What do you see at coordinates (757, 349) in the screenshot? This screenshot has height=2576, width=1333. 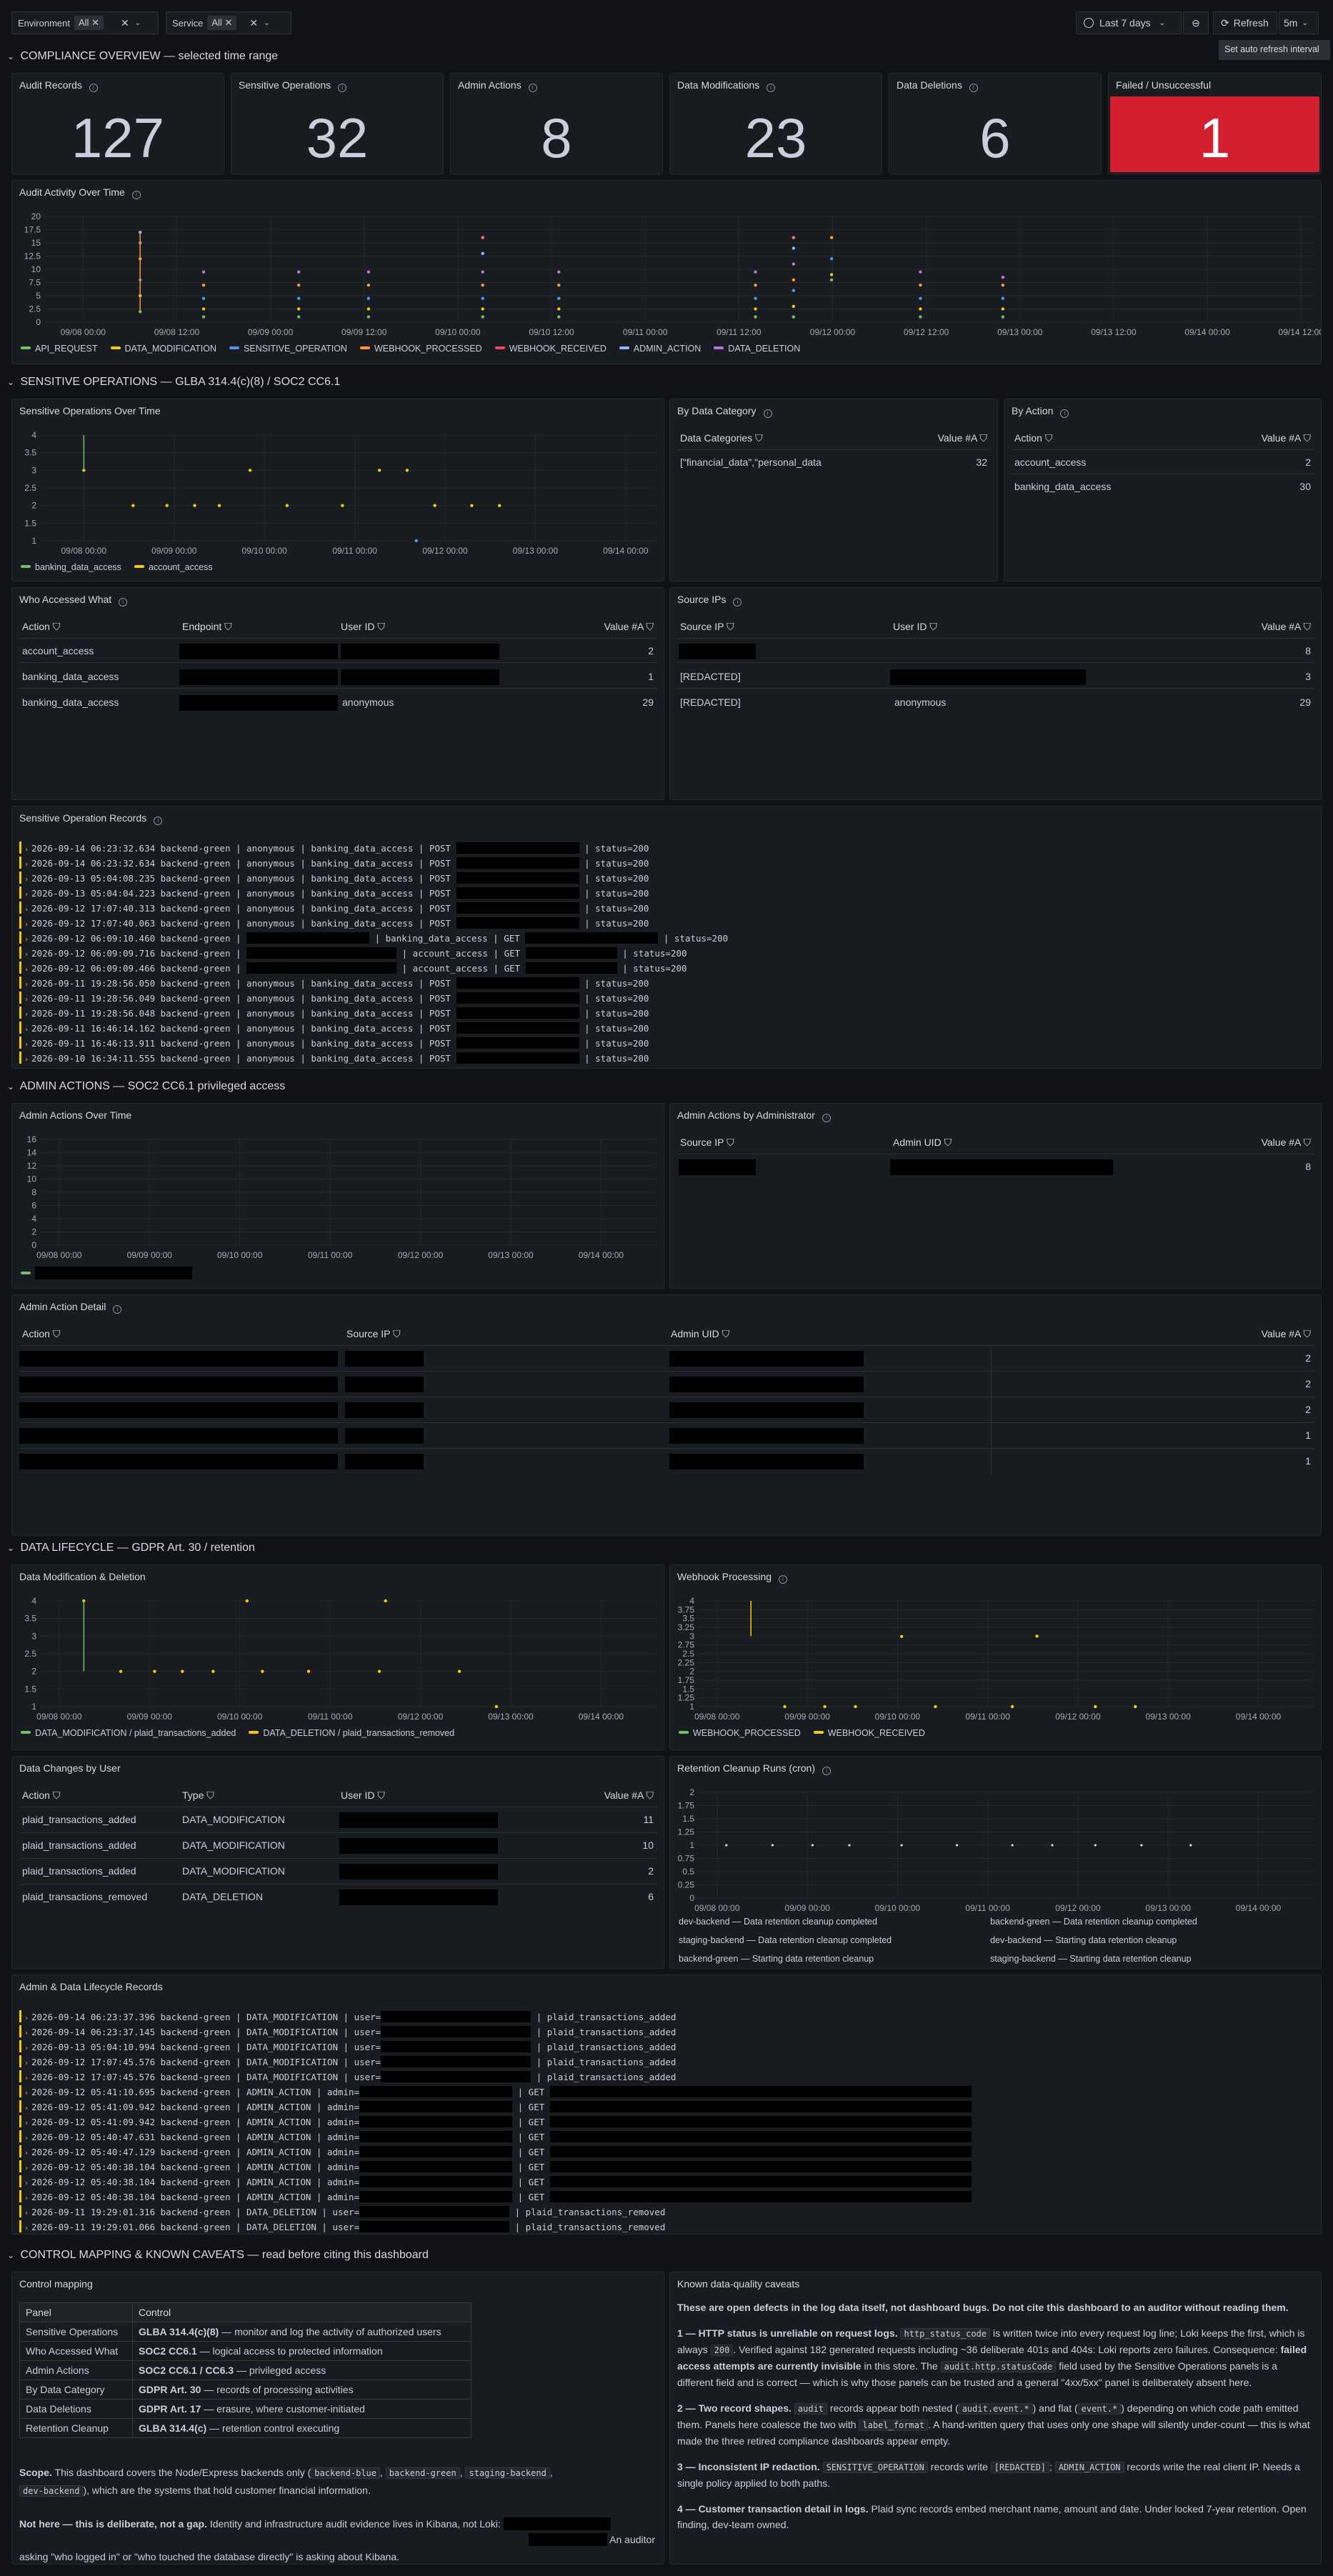 I see `legend-item: DATA_DELETION` at bounding box center [757, 349].